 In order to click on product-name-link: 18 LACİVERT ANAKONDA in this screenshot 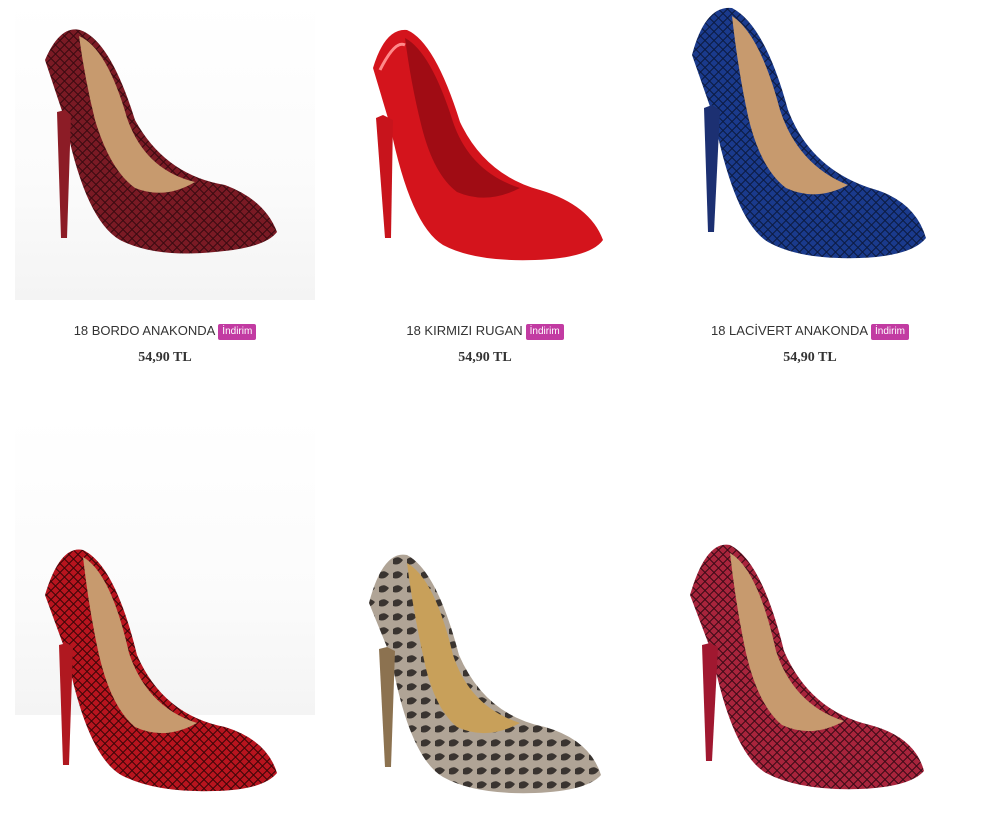, I will do `click(789, 330)`.